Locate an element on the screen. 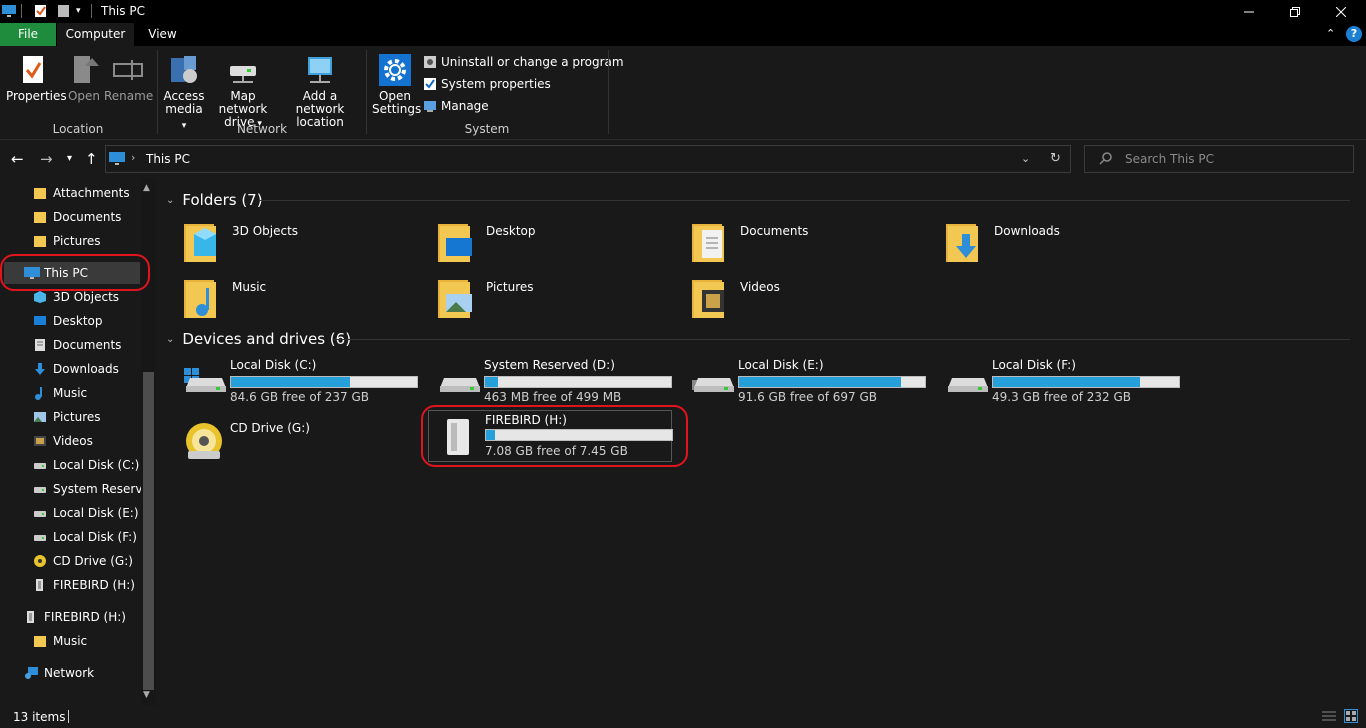  nav-item-local-disk-c: Local Disk (C:) is located at coordinates (87, 465).